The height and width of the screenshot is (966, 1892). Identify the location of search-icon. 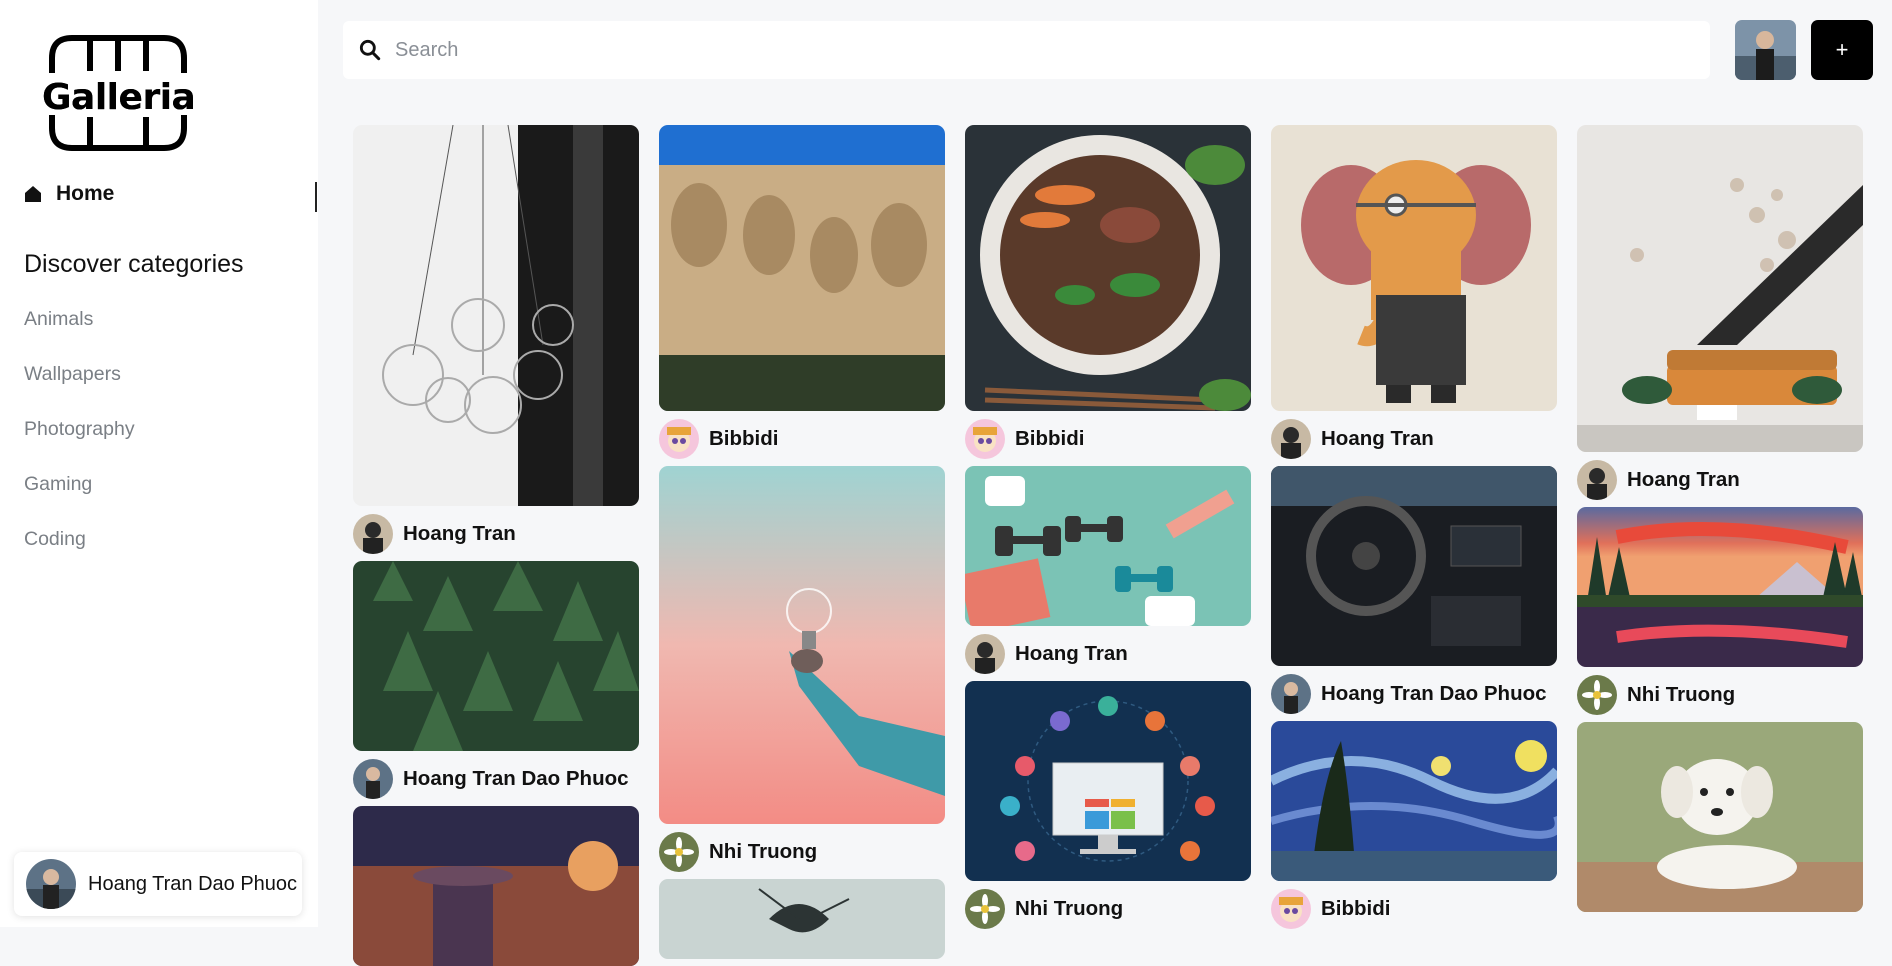
(370, 50).